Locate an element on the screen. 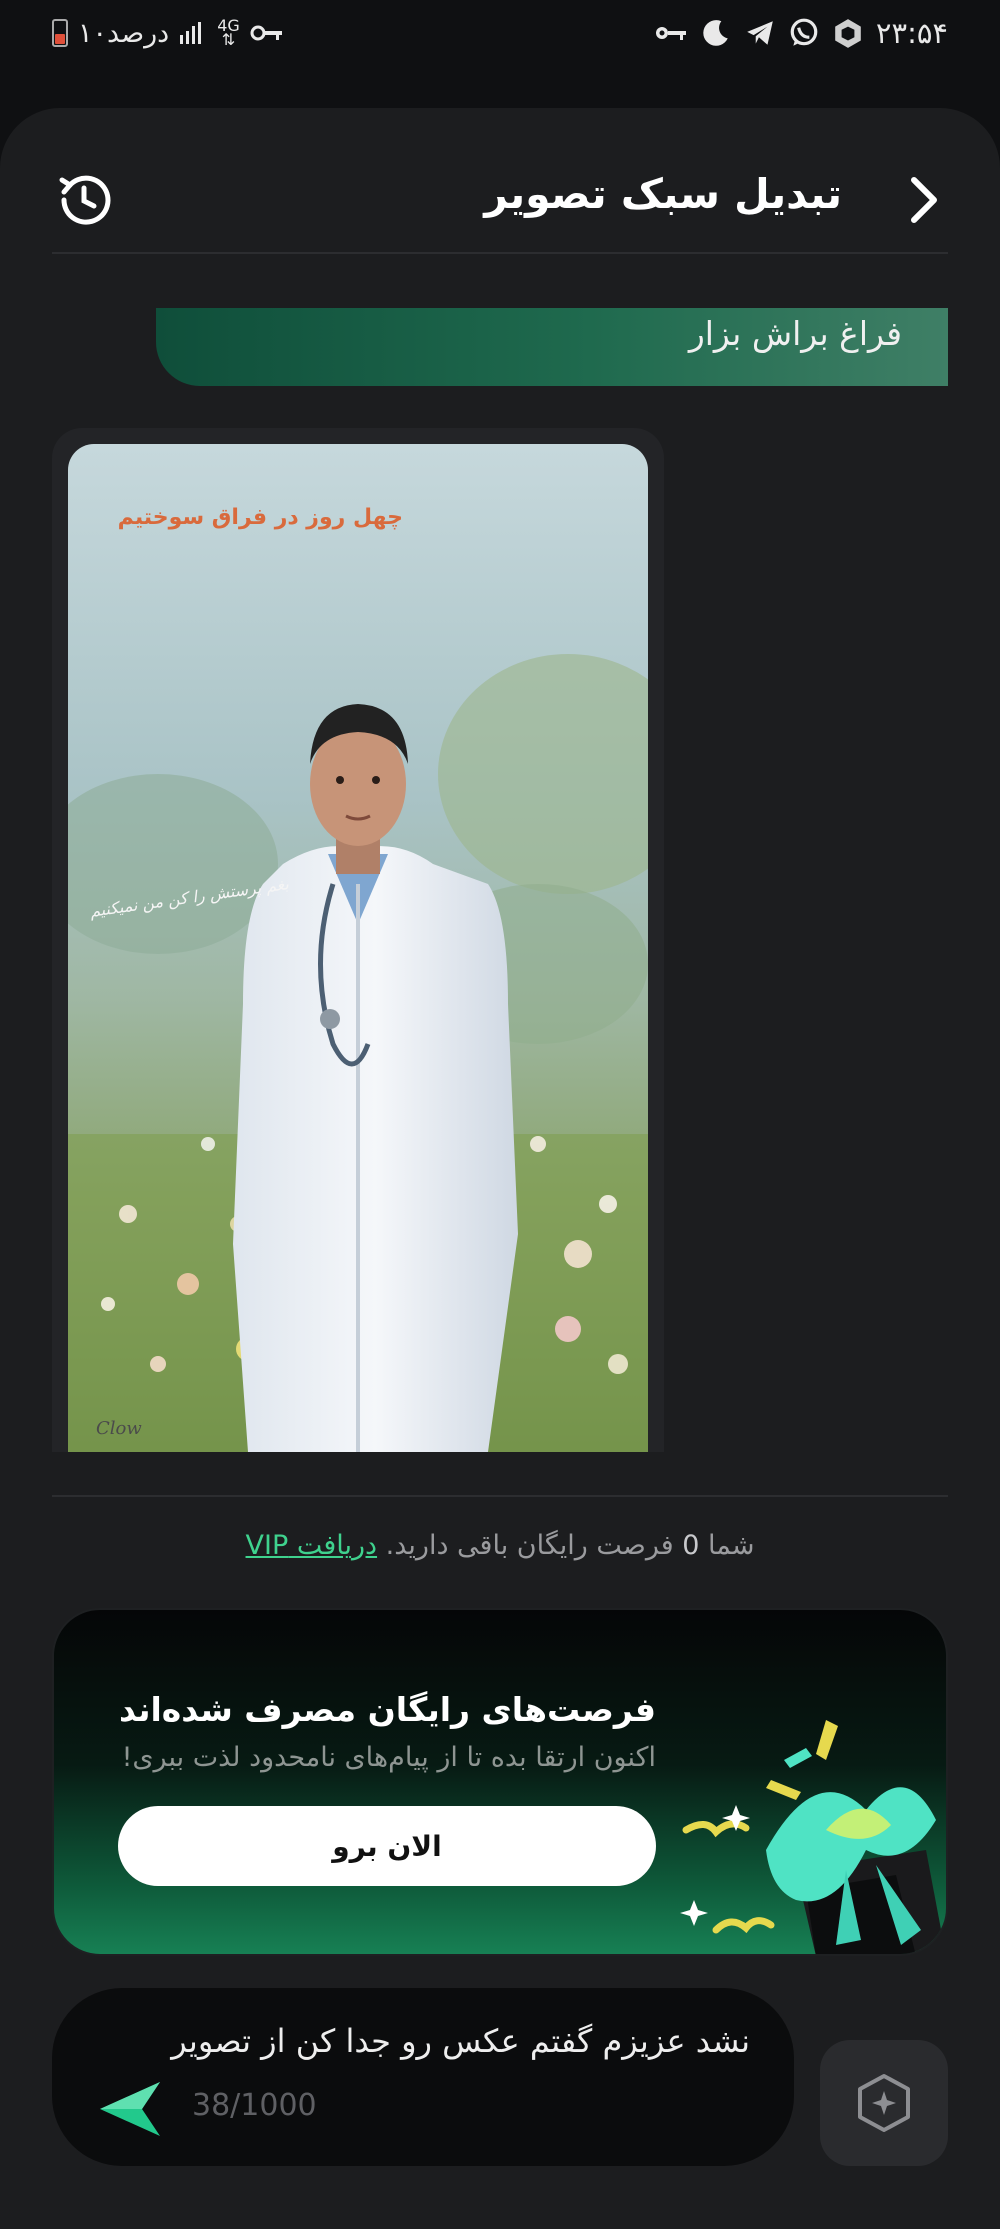 Image resolution: width=1000 pixels, height=2229 pixels. vpn-key-icon is located at coordinates (266, 33).